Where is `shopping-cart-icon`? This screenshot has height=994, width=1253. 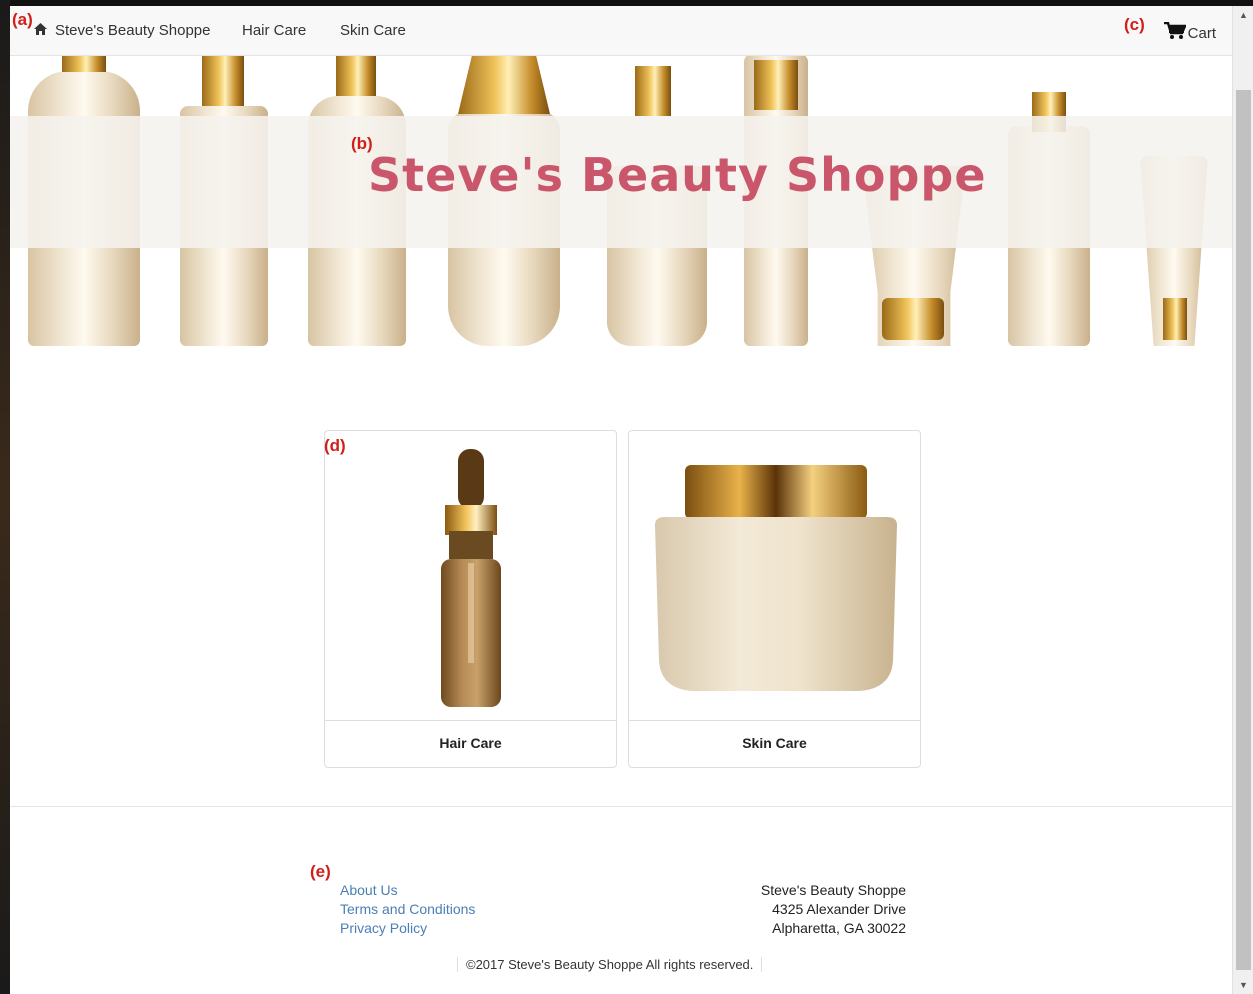 shopping-cart-icon is located at coordinates (1175, 32).